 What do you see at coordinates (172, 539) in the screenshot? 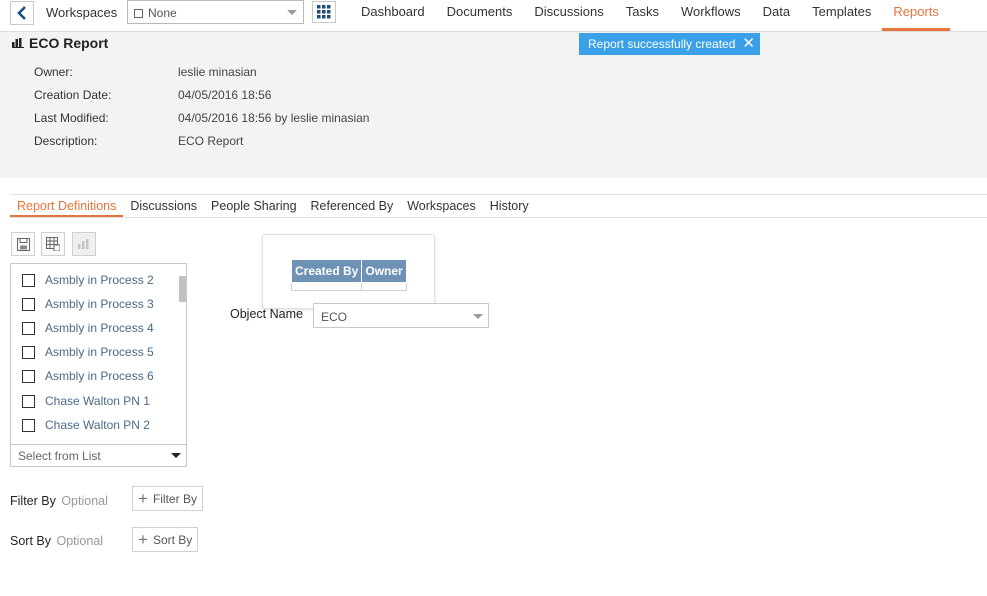
I see `add-sort-label: Sort By` at bounding box center [172, 539].